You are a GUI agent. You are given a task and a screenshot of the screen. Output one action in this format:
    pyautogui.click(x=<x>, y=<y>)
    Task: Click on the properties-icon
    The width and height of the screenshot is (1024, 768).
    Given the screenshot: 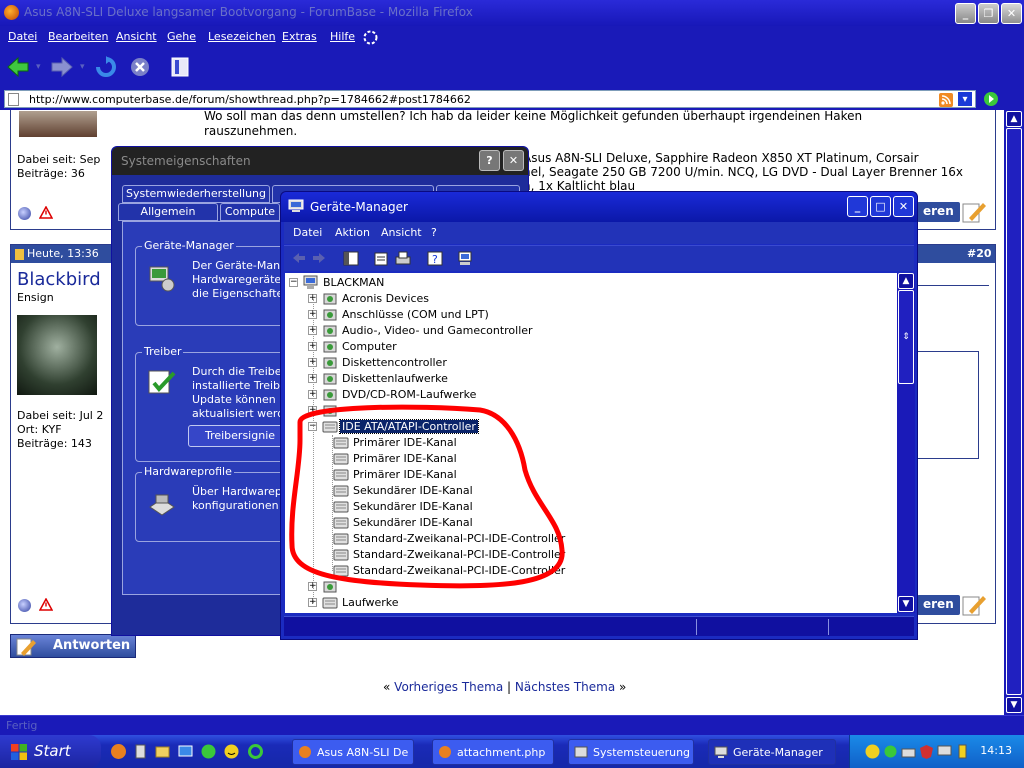 What is the action you would take?
    pyautogui.click(x=381, y=258)
    